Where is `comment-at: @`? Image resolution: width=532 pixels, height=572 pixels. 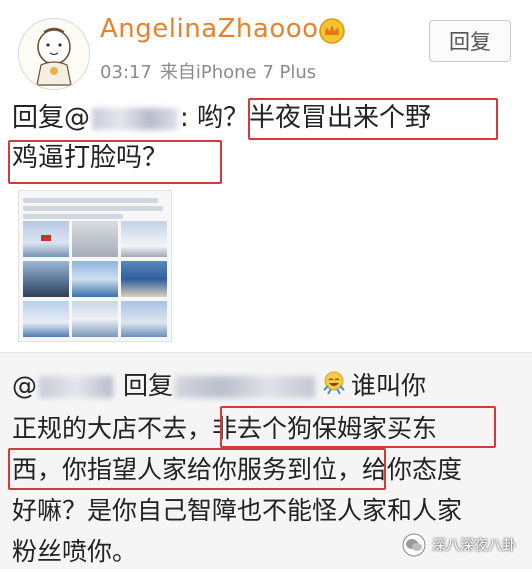 comment-at: @ is located at coordinates (24, 385).